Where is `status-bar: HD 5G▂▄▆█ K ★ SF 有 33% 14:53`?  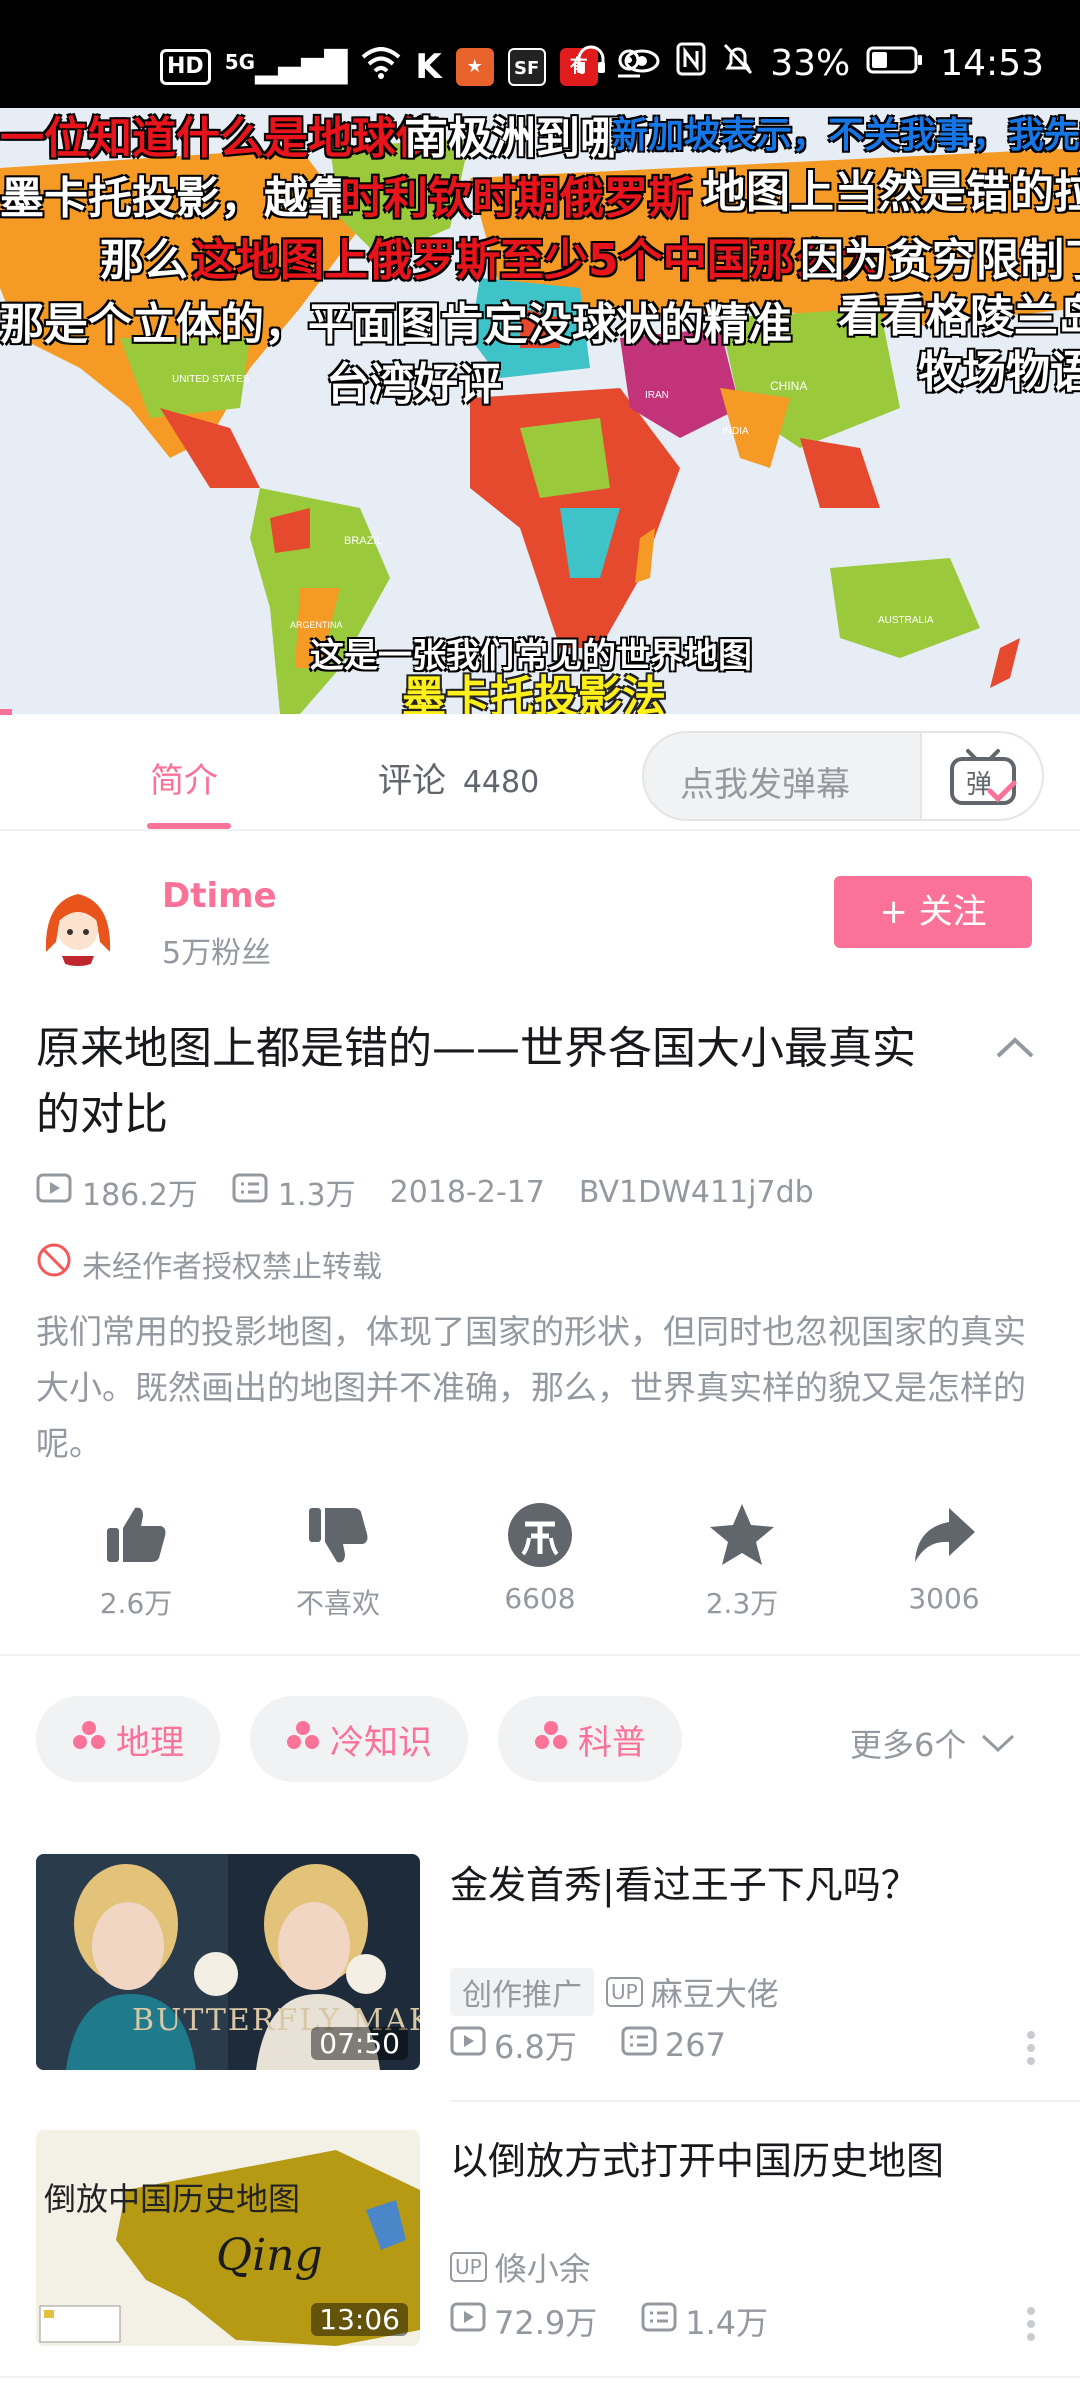 status-bar: HD 5G▂▄▆█ K ★ SF 有 33% 14:53 is located at coordinates (540, 54).